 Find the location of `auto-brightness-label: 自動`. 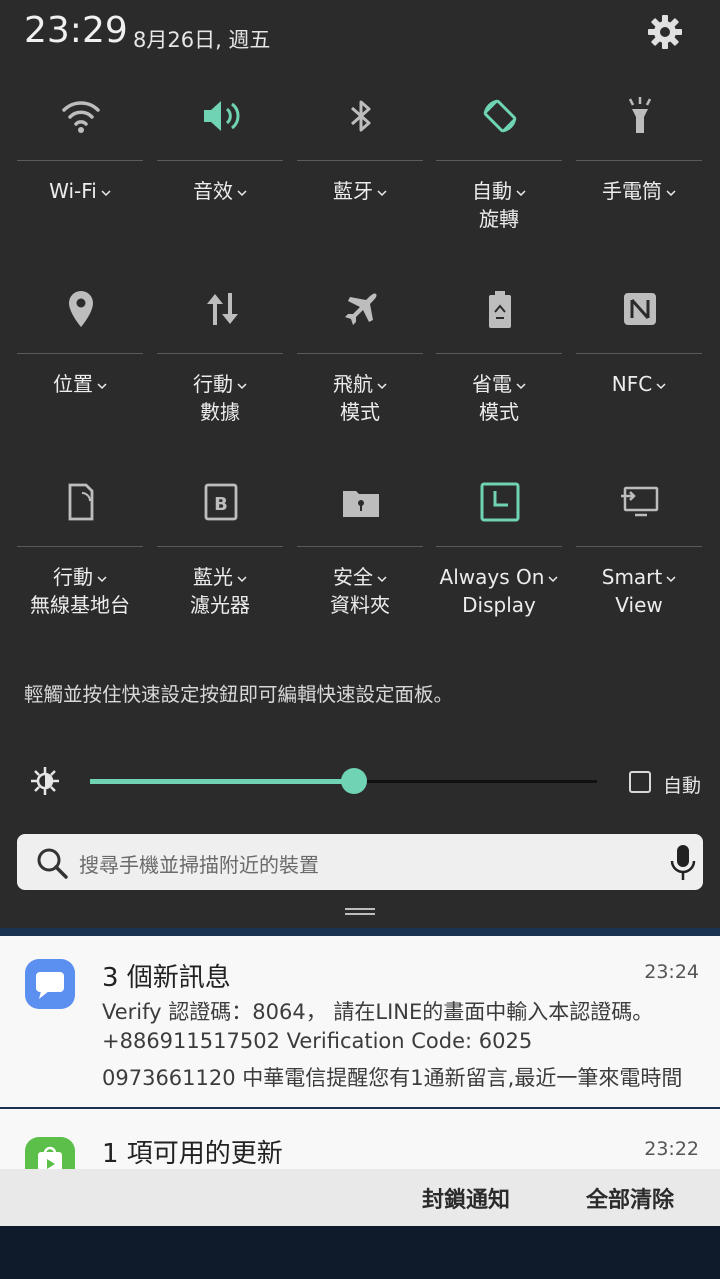

auto-brightness-label: 自動 is located at coordinates (682, 786).